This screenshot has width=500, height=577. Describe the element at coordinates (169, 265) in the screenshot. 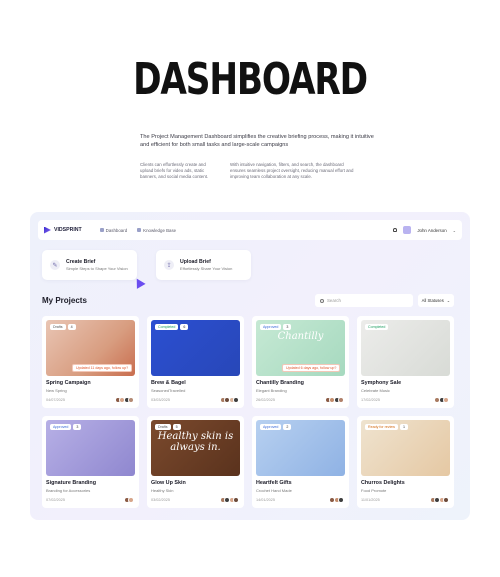

I see `upload-icon: ⇪` at that location.